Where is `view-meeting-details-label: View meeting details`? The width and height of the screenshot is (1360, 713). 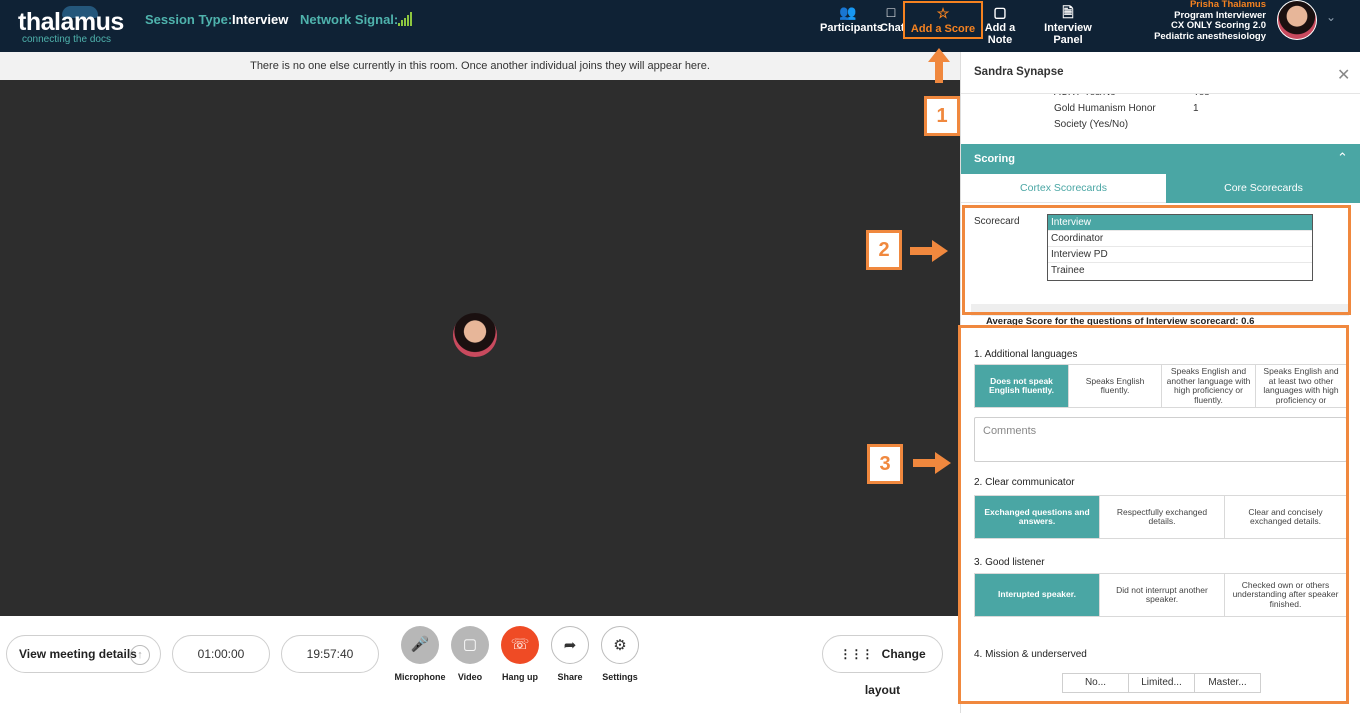
view-meeting-details-label: View meeting details is located at coordinates (78, 654).